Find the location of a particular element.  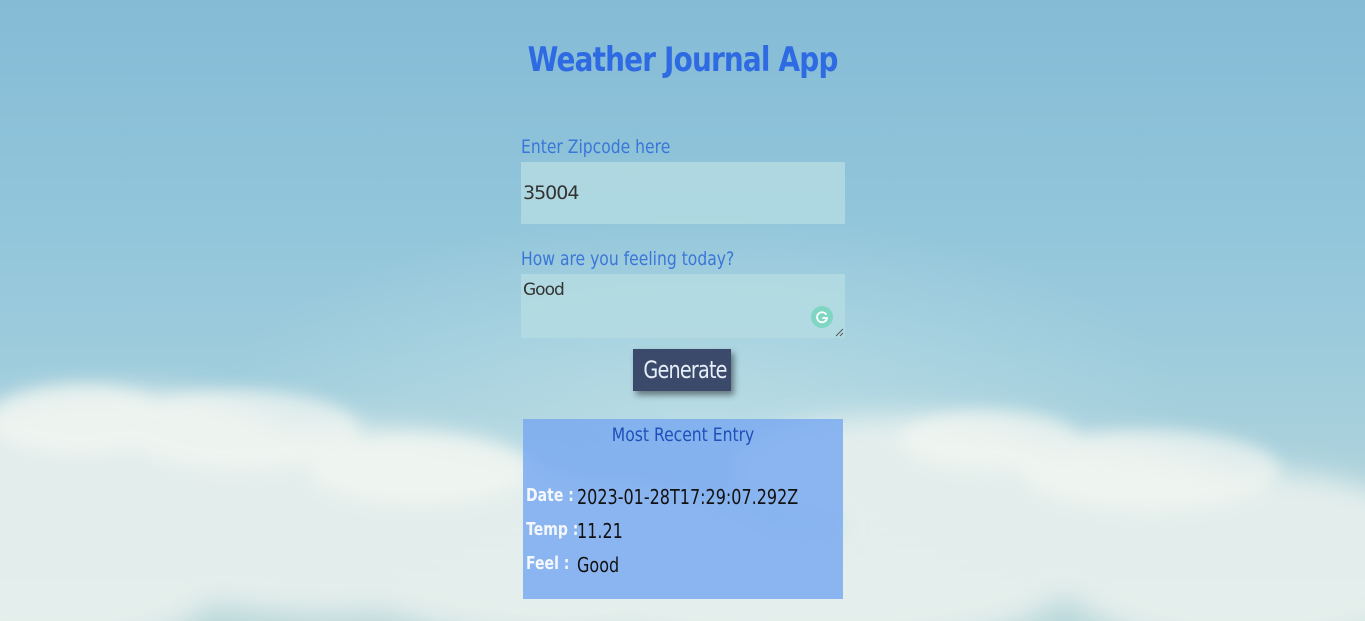

temp-value: 11.21 is located at coordinates (600, 531).